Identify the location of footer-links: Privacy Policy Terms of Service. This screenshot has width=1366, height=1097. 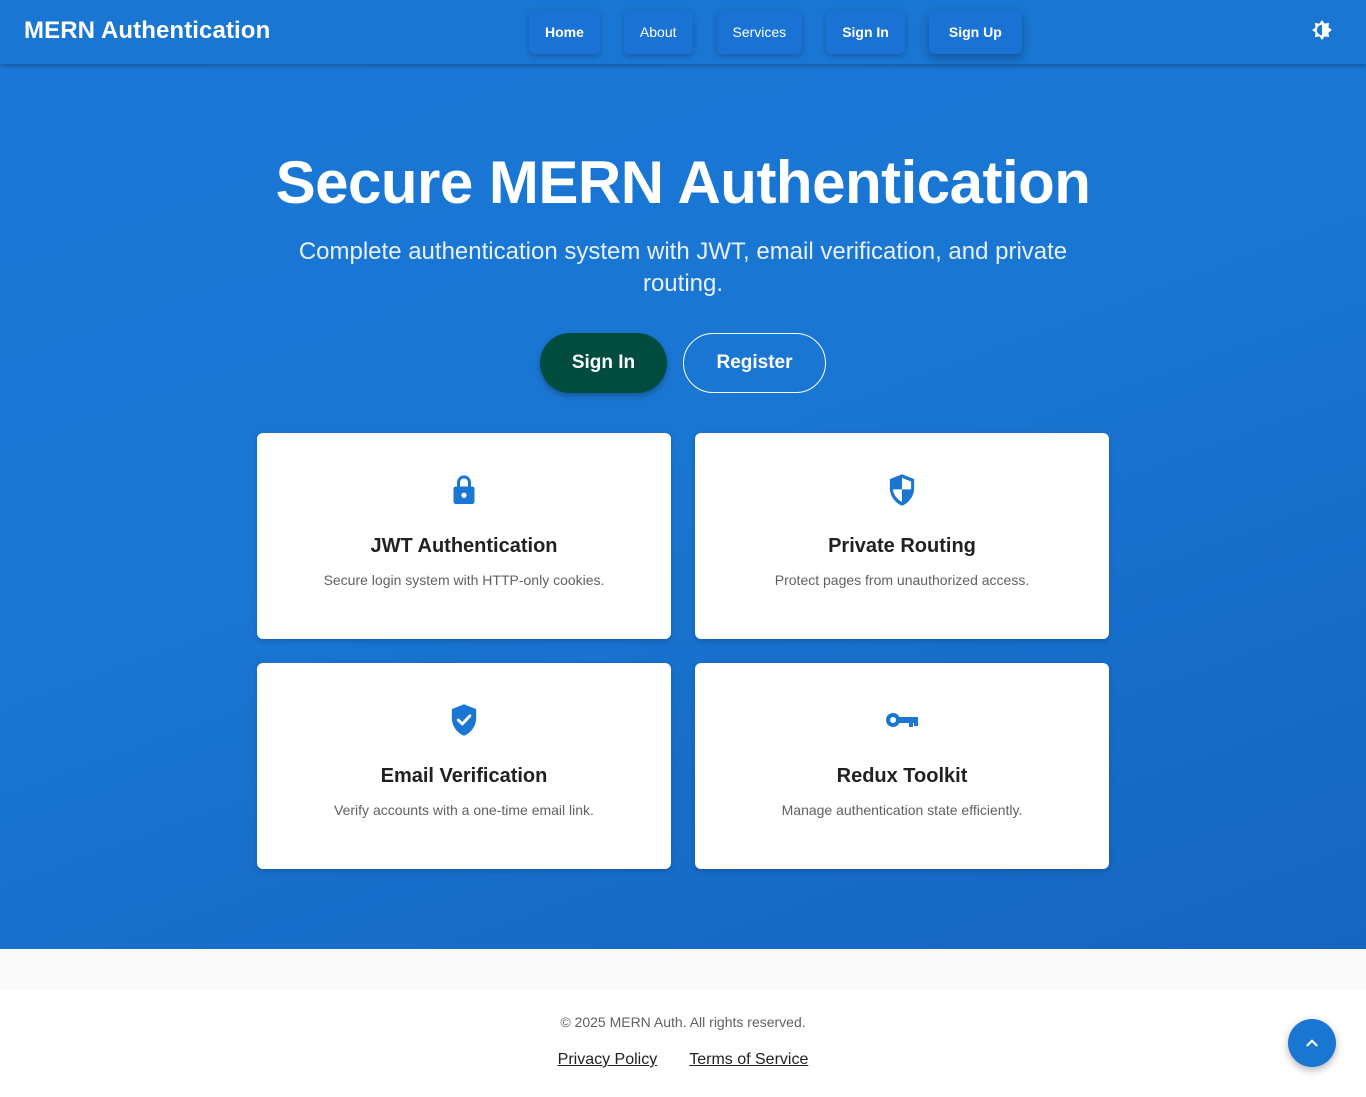
(683, 1060).